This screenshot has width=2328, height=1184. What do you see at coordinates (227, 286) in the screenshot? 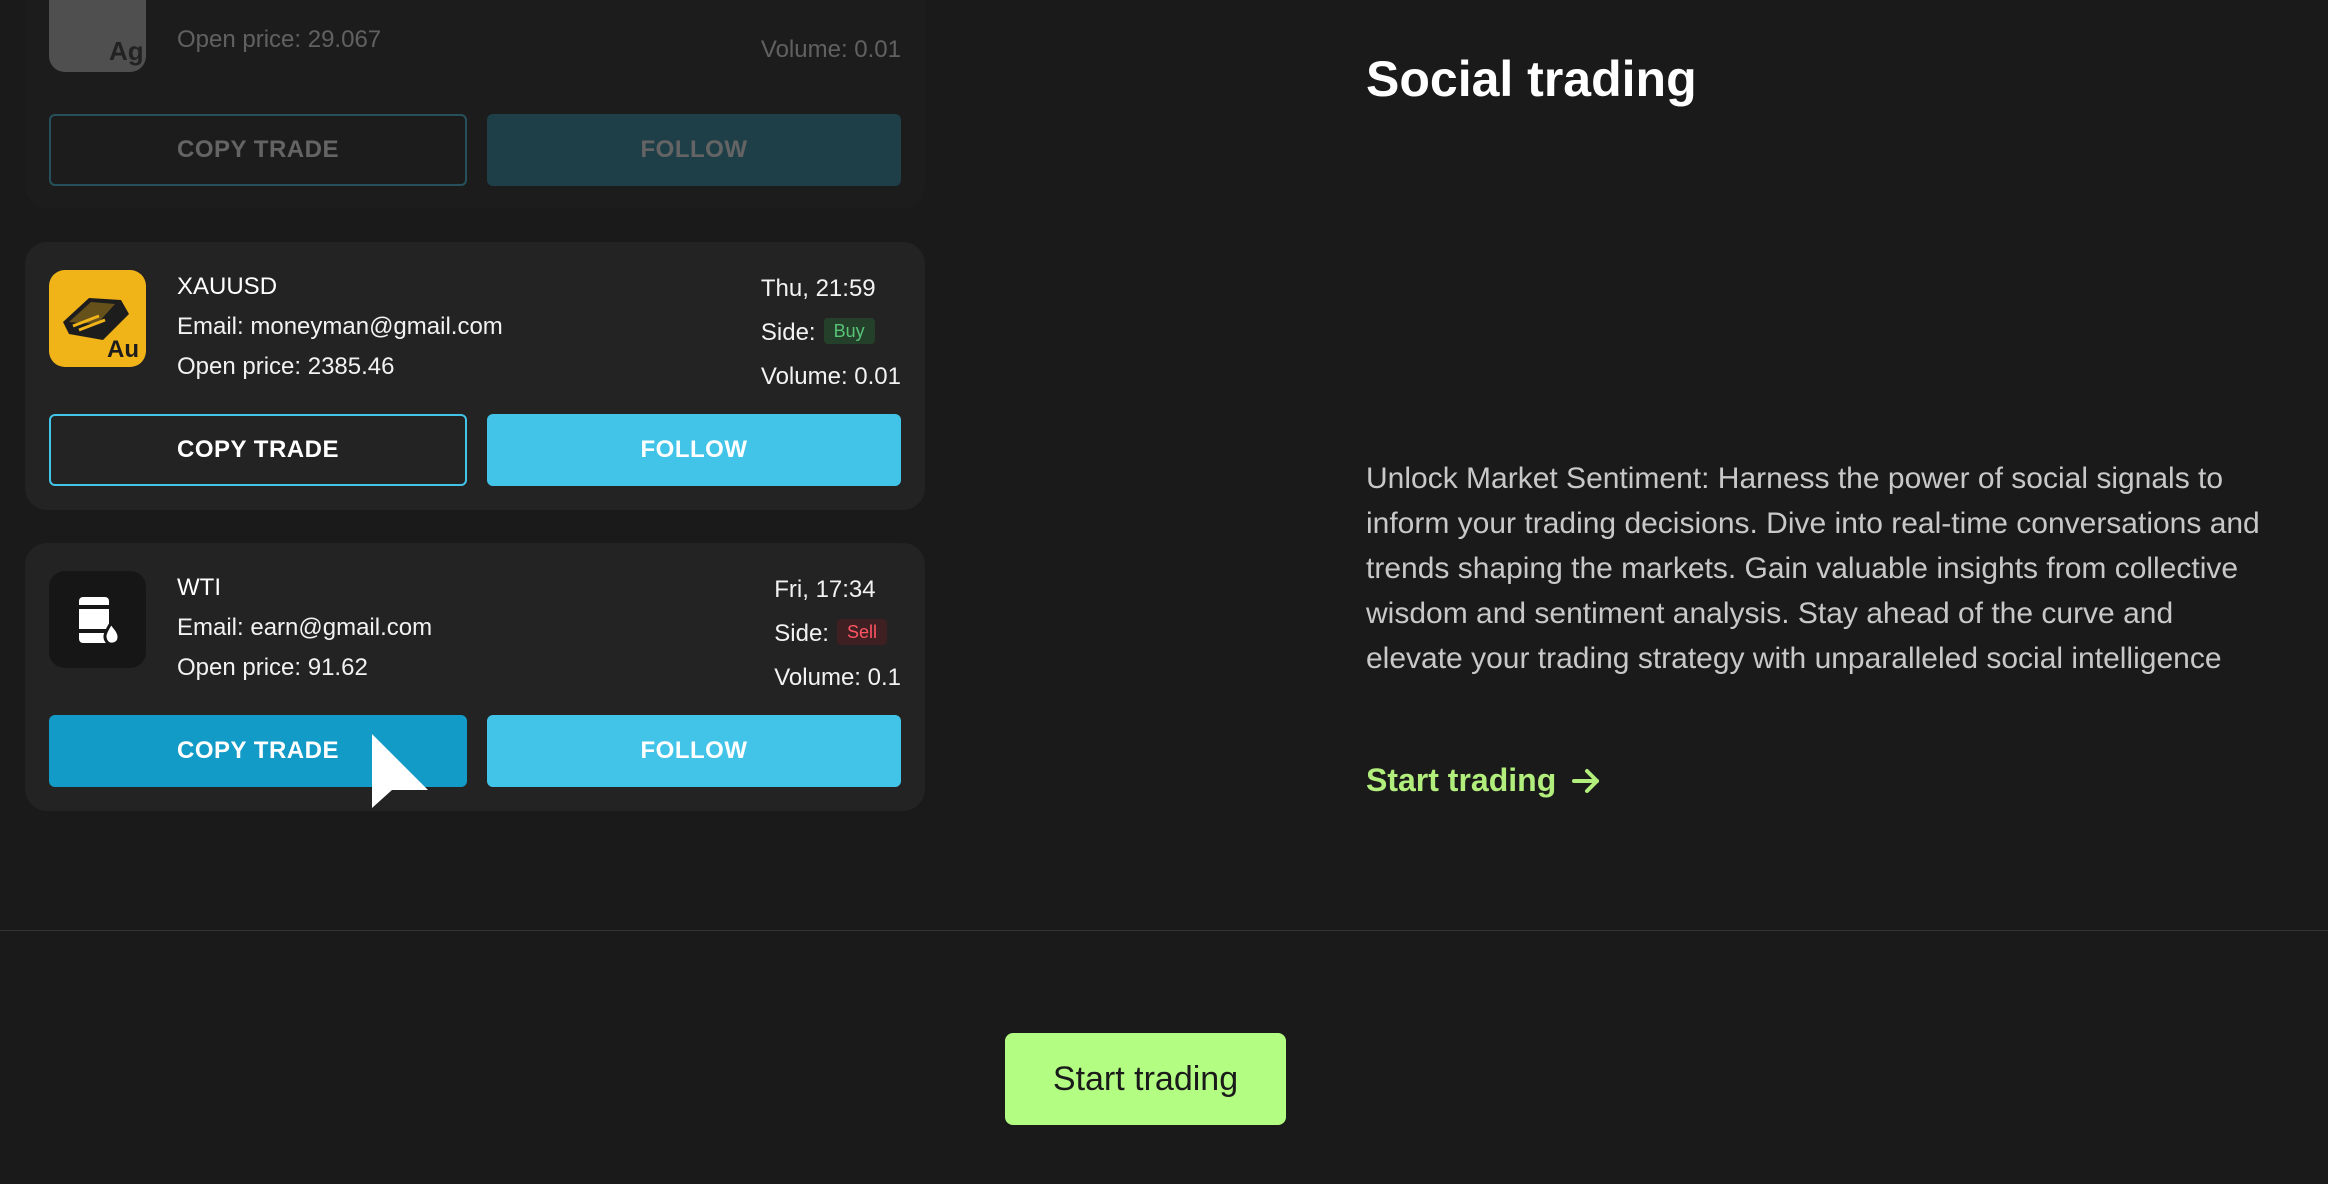
I see `trade-symbol: XAUUSD` at bounding box center [227, 286].